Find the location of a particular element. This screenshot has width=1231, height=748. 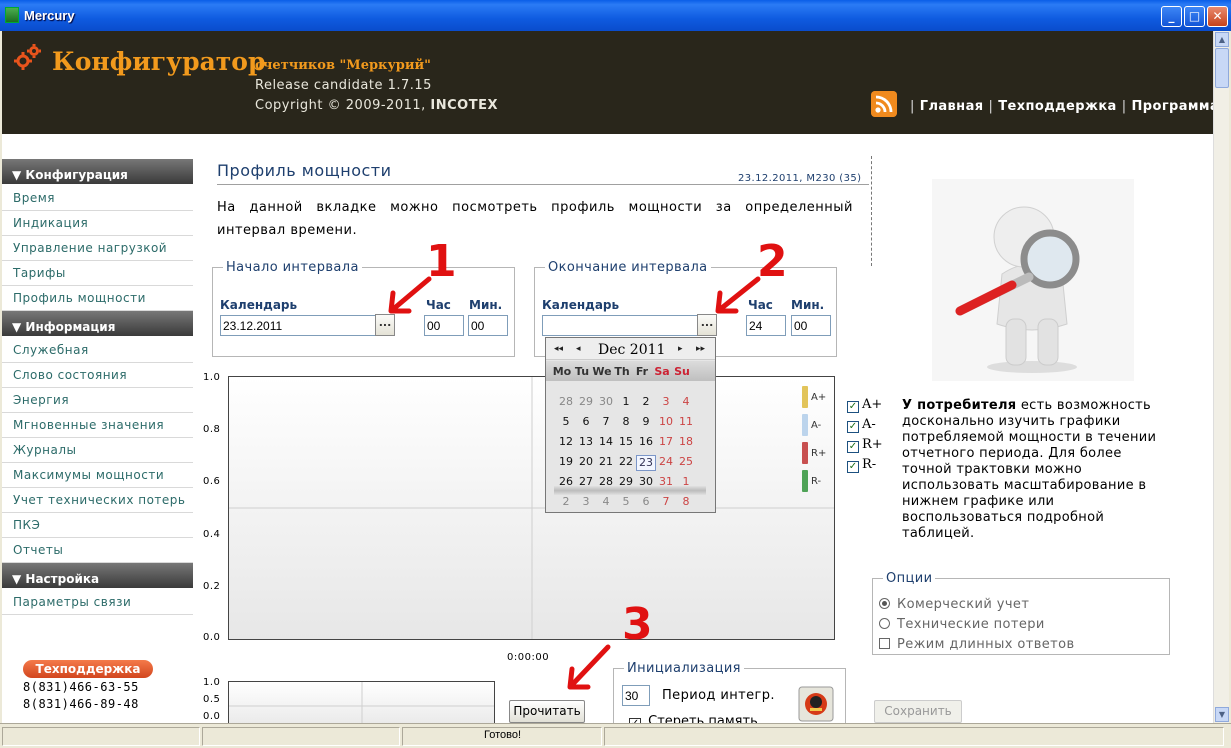

calendar-day: 22 is located at coordinates (626, 461).